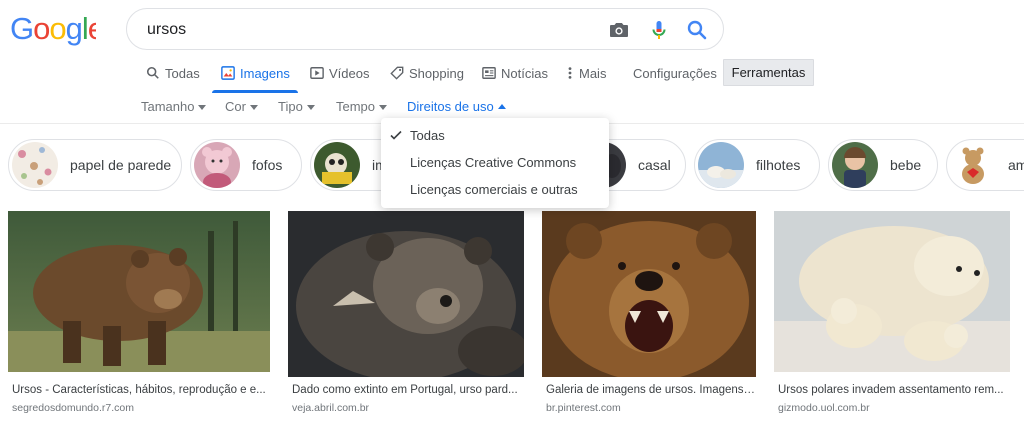 The width and height of the screenshot is (1024, 424). I want to click on menu-item-commercial: Licenças comerciais e outras, so click(495, 189).